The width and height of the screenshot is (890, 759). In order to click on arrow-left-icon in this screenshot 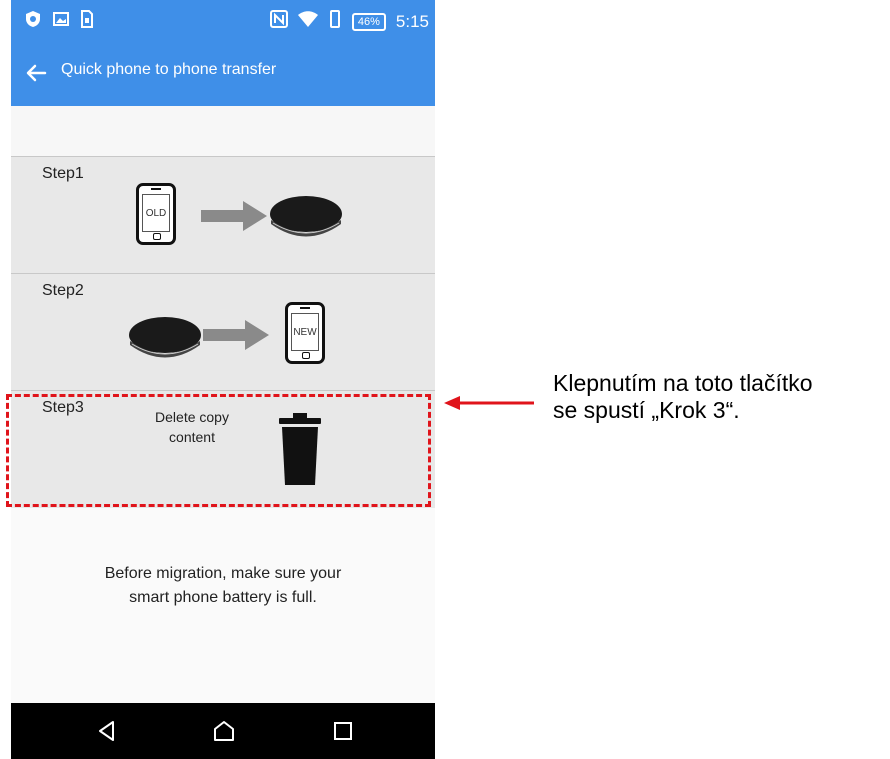, I will do `click(36, 73)`.